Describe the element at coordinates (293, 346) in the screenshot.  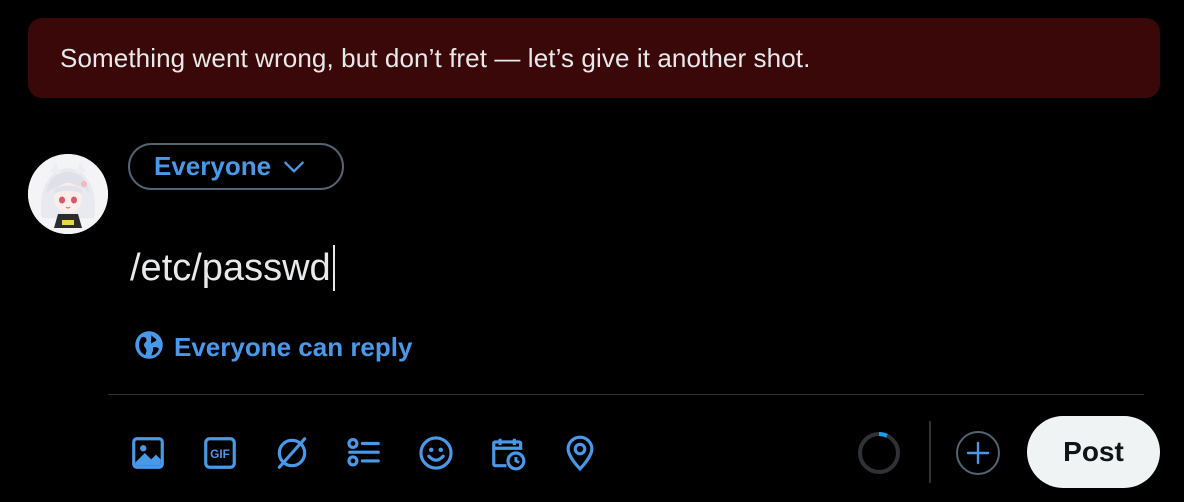
I see `reply-setting-label: Everyone can reply` at that location.